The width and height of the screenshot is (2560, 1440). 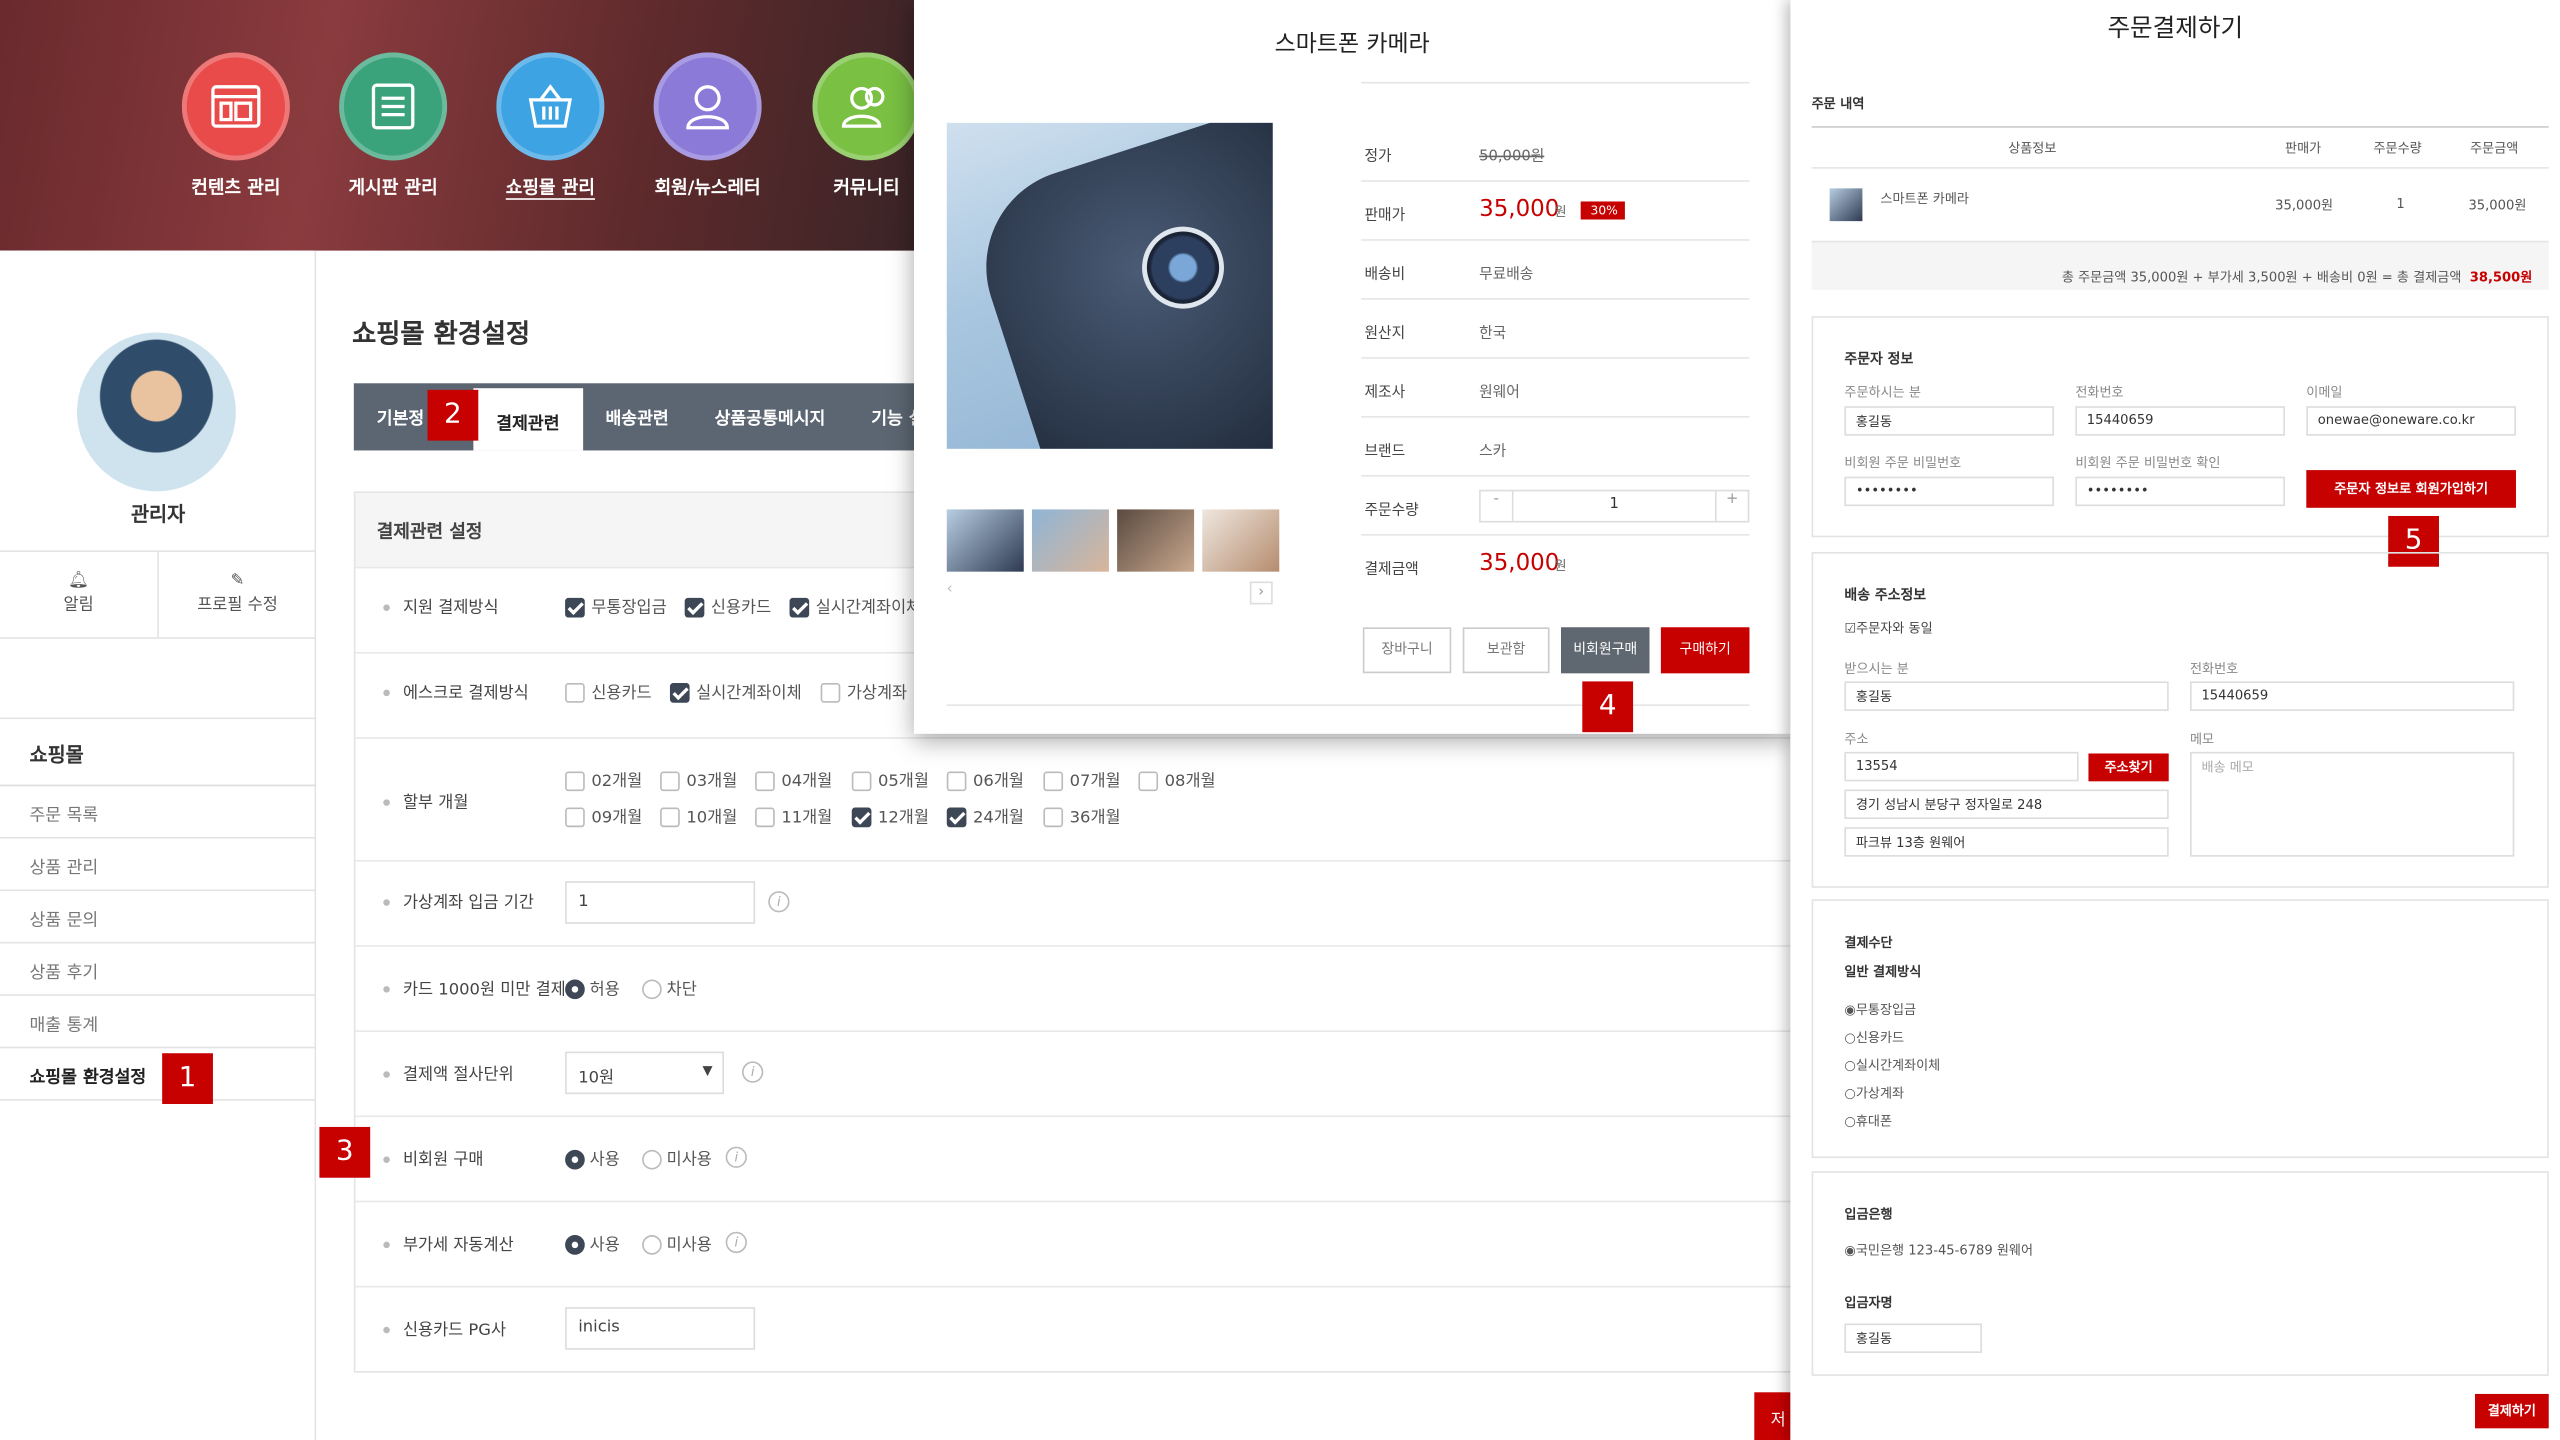 I want to click on pay-phone-radio: ○휴대폰, so click(x=1868, y=1121).